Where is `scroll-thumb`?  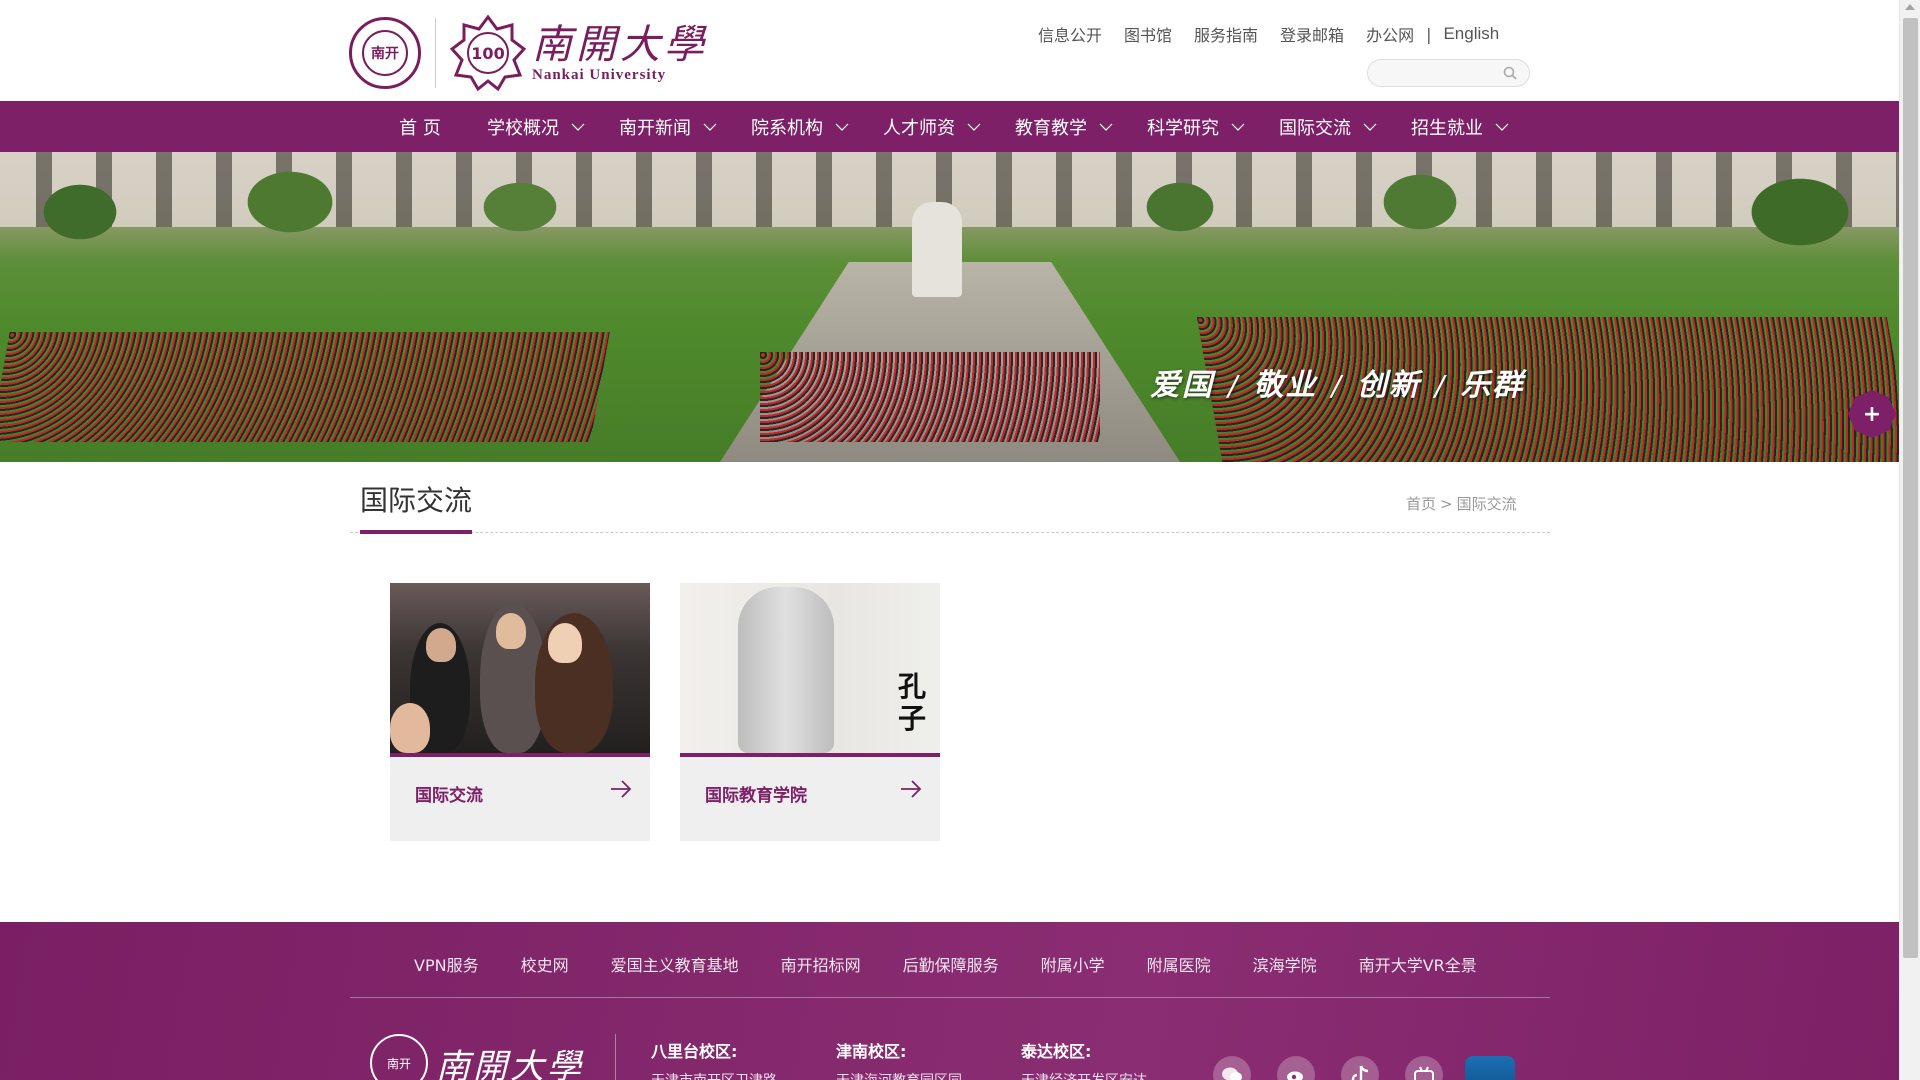
scroll-thumb is located at coordinates (1910, 488).